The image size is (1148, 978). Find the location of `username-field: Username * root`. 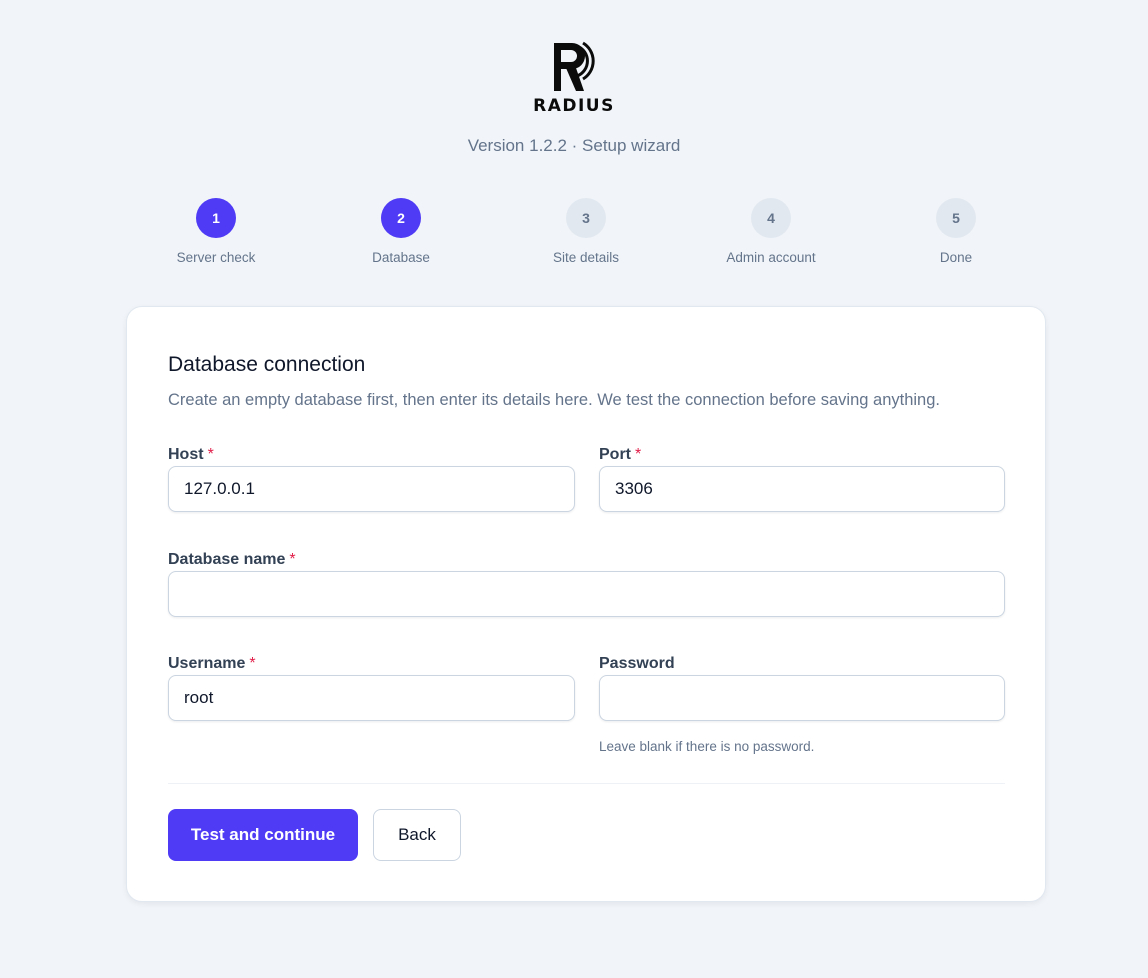

username-field: Username * root is located at coordinates (371, 688).